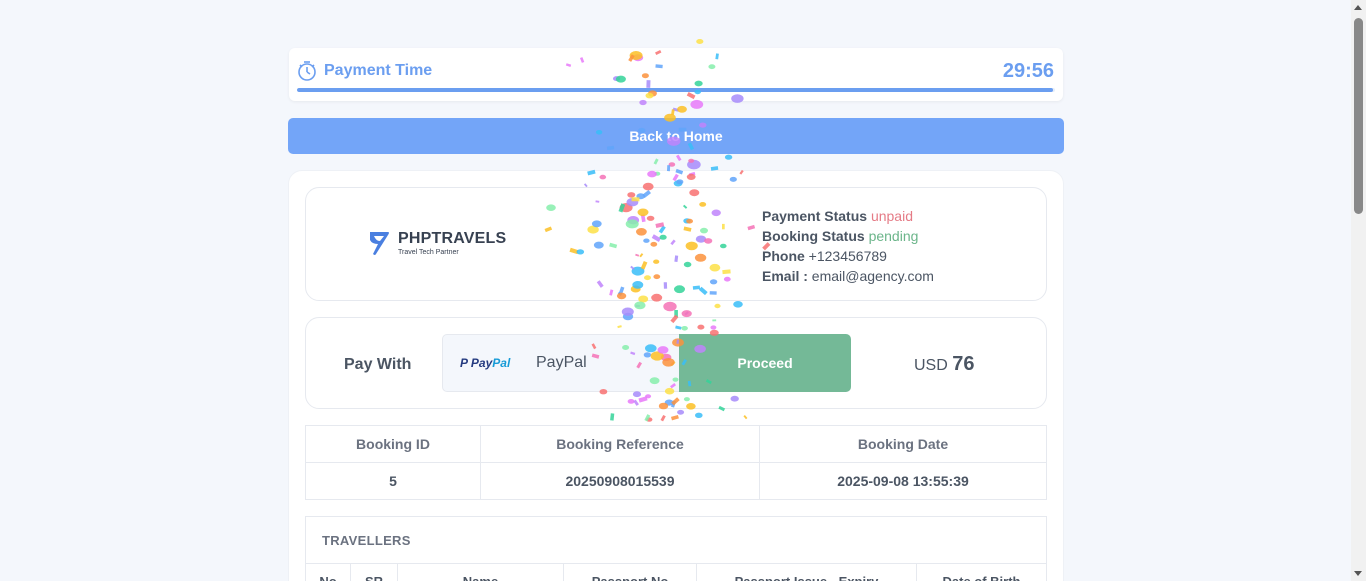 The image size is (1366, 581). What do you see at coordinates (765, 363) in the screenshot?
I see `proceed-button: Proceed` at bounding box center [765, 363].